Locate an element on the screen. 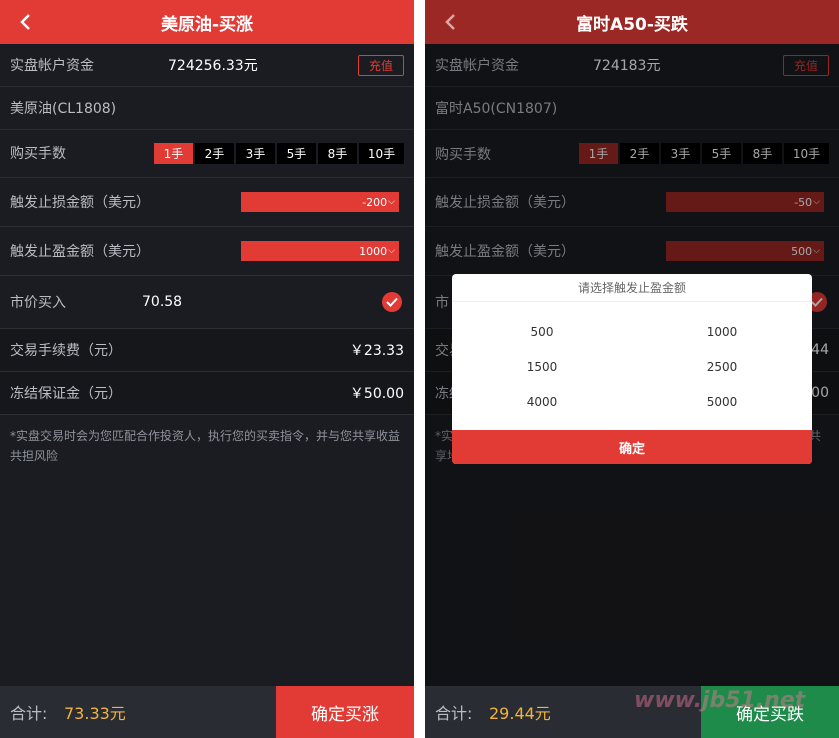  risk-note: *实盘交易时会为您匹配合作投资人，执行您的买卖指令，并与您共享收益共担风险 is located at coordinates (205, 446).